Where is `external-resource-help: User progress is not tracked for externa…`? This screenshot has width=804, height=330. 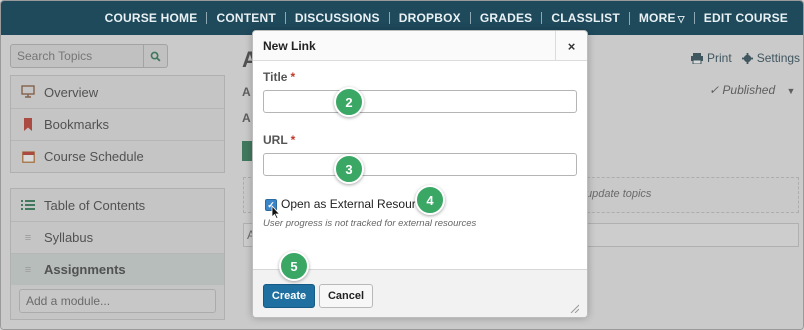
external-resource-help: User progress is not tracked for externa… is located at coordinates (370, 223).